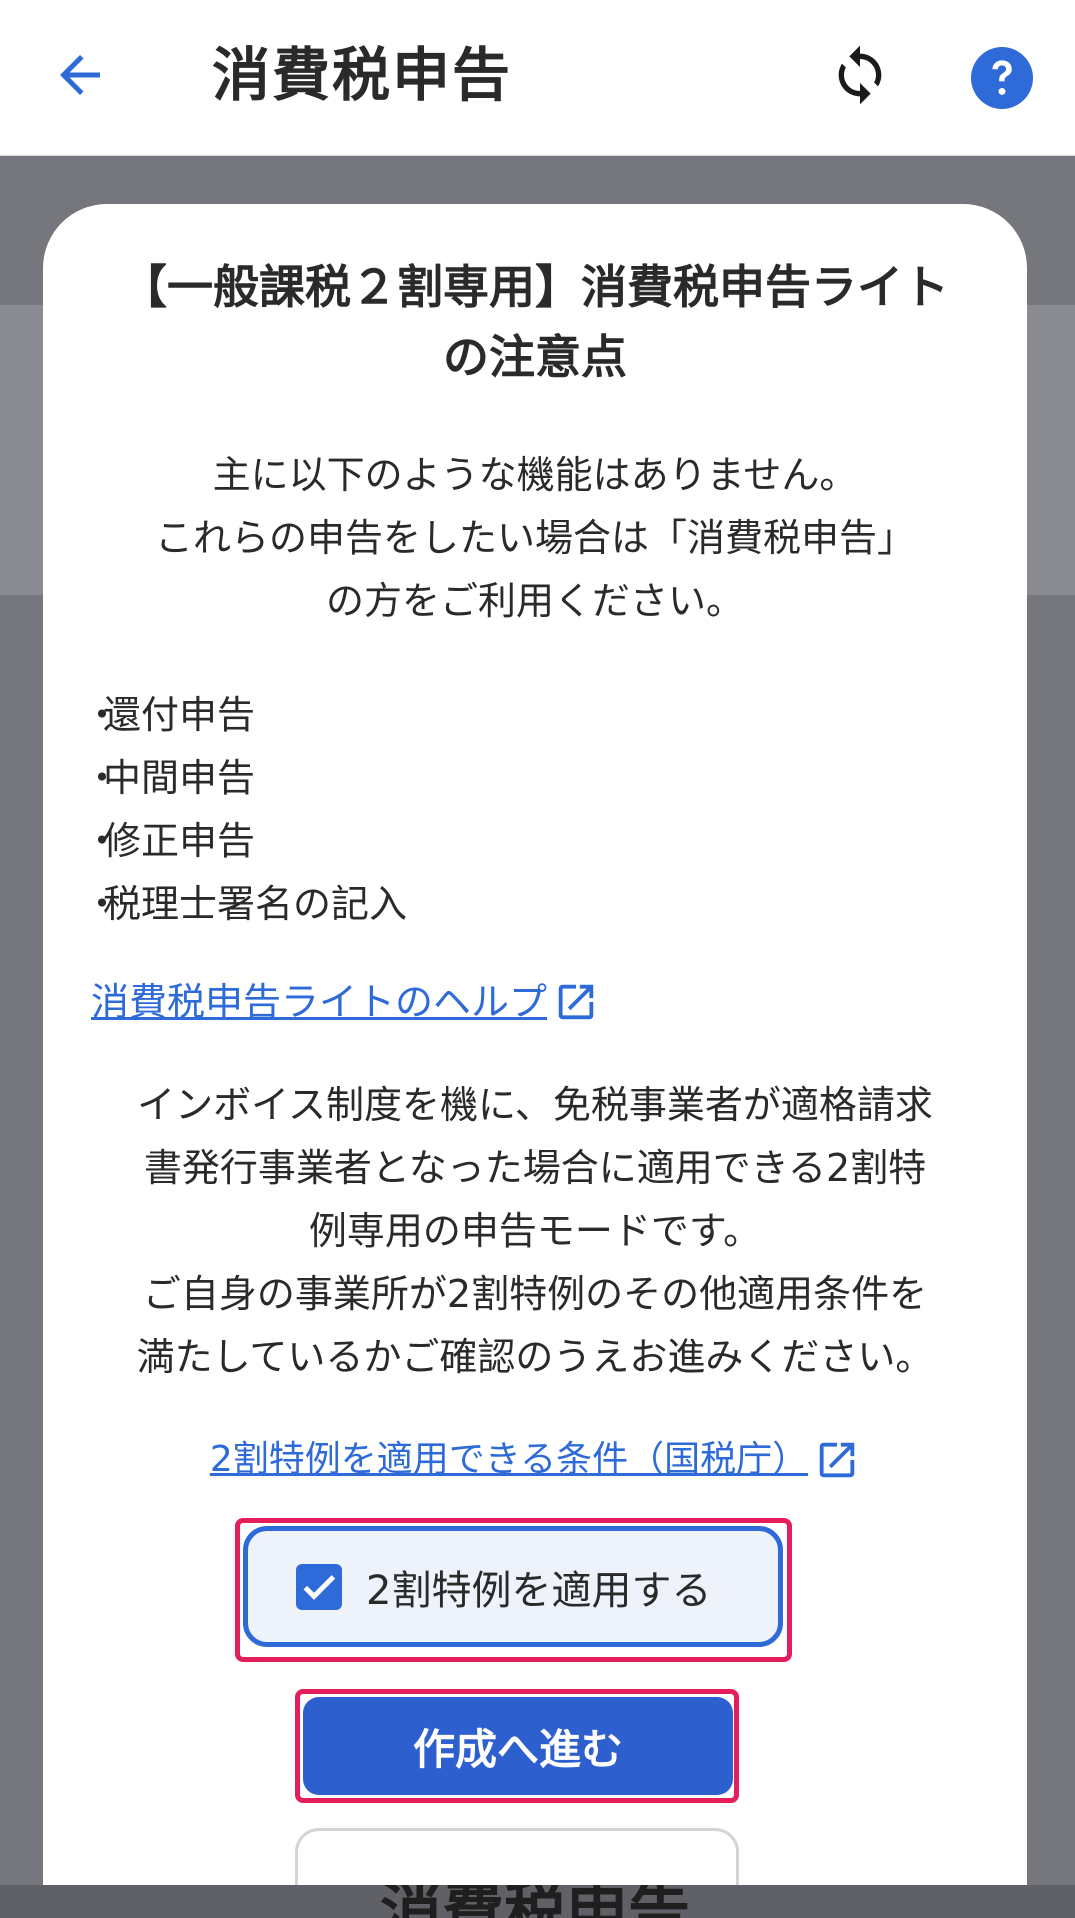 The width and height of the screenshot is (1075, 1918). I want to click on help-circle-icon, so click(1002, 78).